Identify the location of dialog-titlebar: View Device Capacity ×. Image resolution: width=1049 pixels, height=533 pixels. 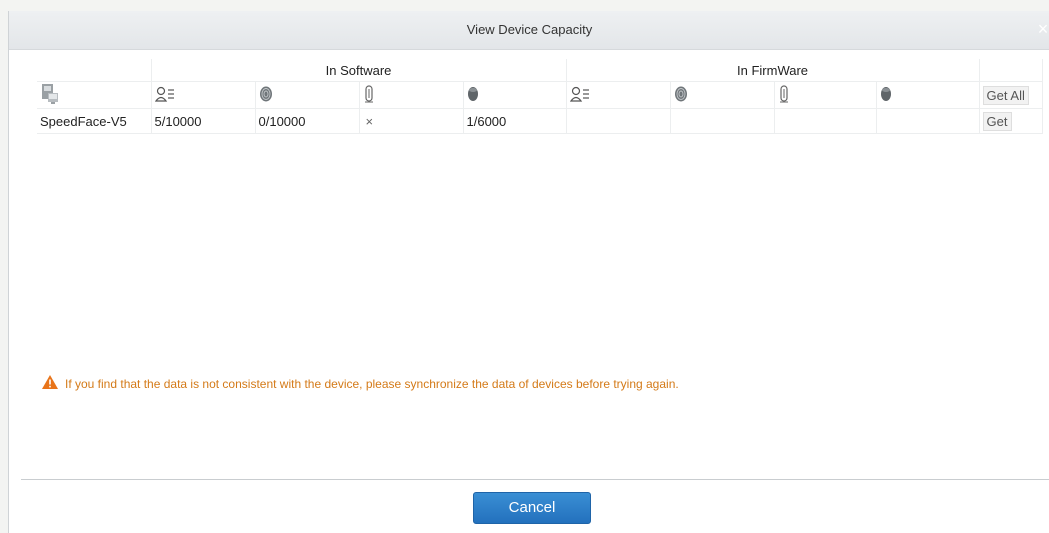
(529, 30).